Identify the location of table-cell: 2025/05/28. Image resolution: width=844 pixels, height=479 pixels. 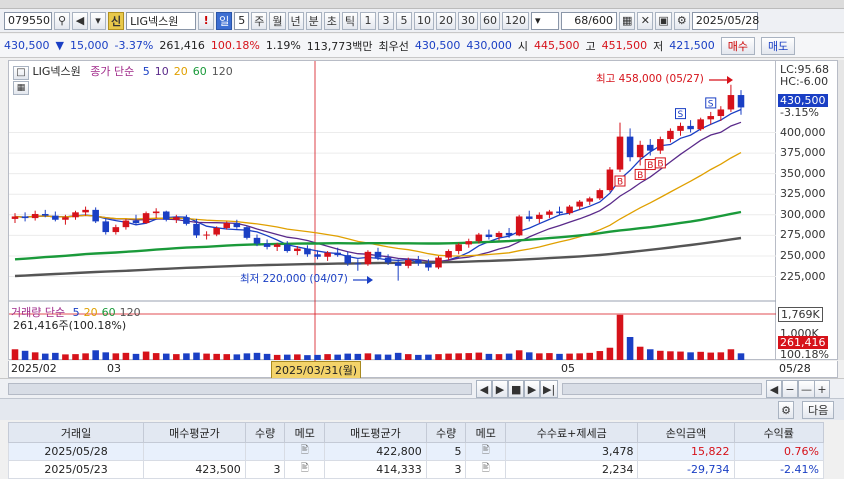
(76, 451).